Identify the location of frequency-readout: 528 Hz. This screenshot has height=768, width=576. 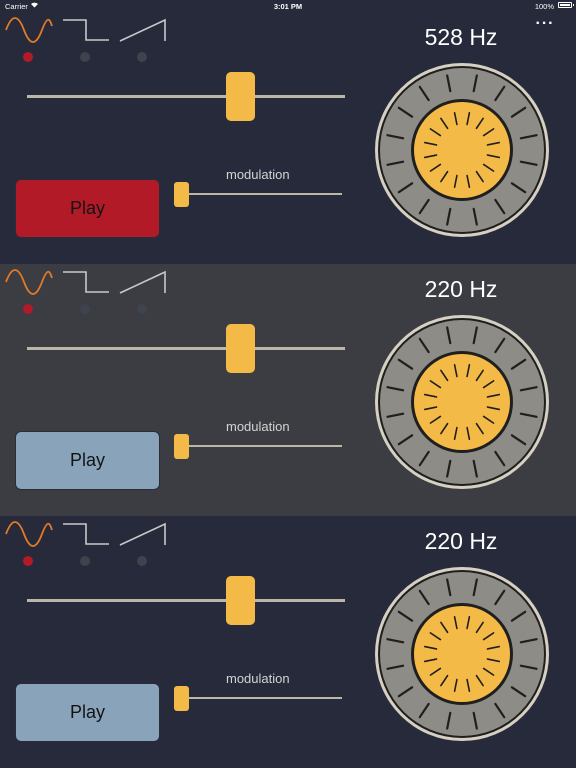
(461, 37).